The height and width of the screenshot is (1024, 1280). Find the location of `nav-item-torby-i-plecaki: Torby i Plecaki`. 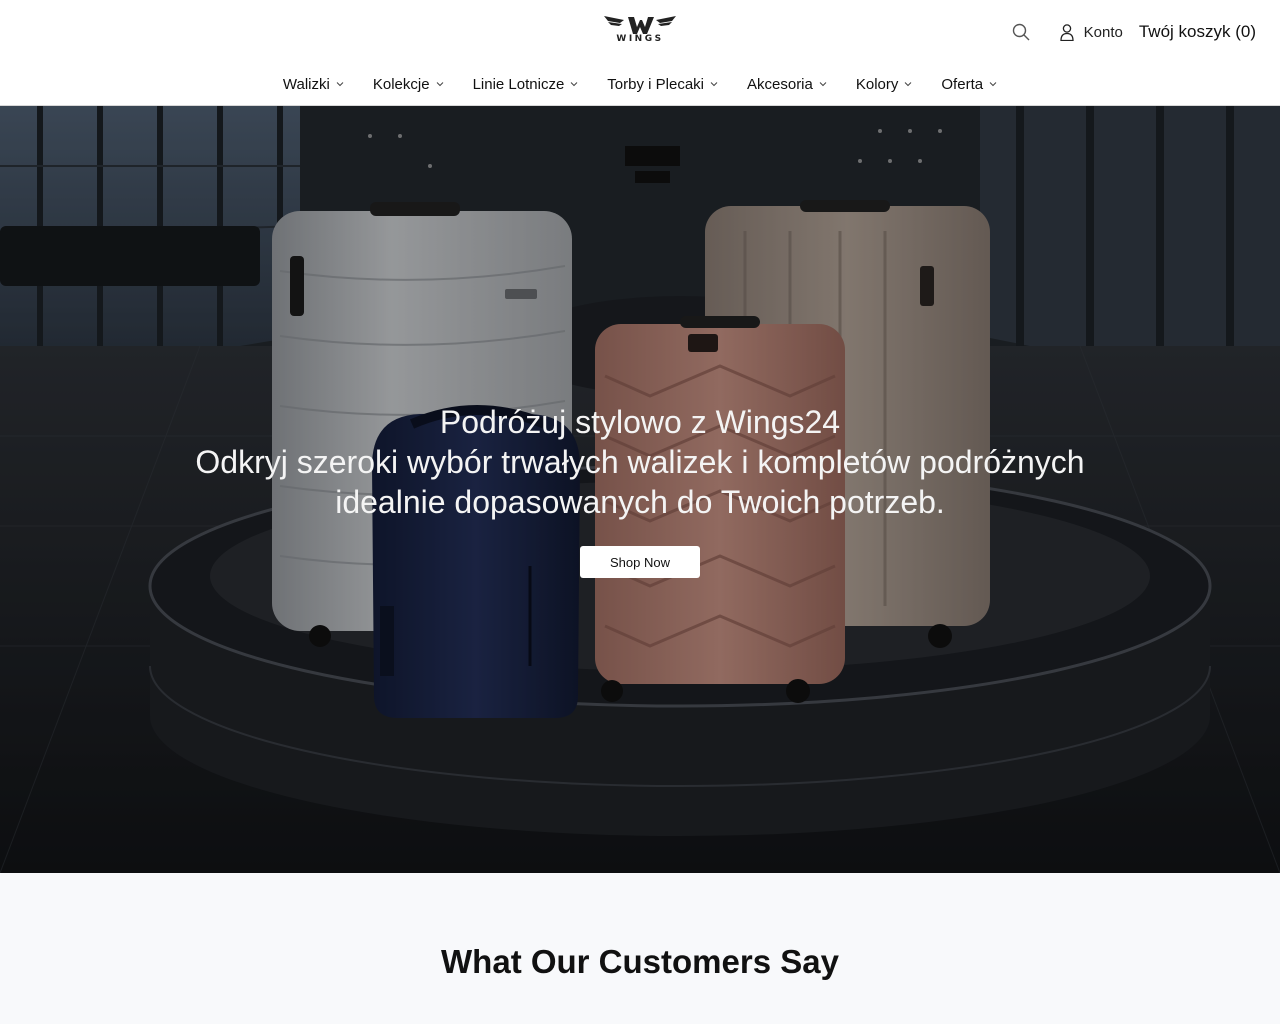

nav-item-torby-i-plecaki: Torby i Plecaki is located at coordinates (662, 84).